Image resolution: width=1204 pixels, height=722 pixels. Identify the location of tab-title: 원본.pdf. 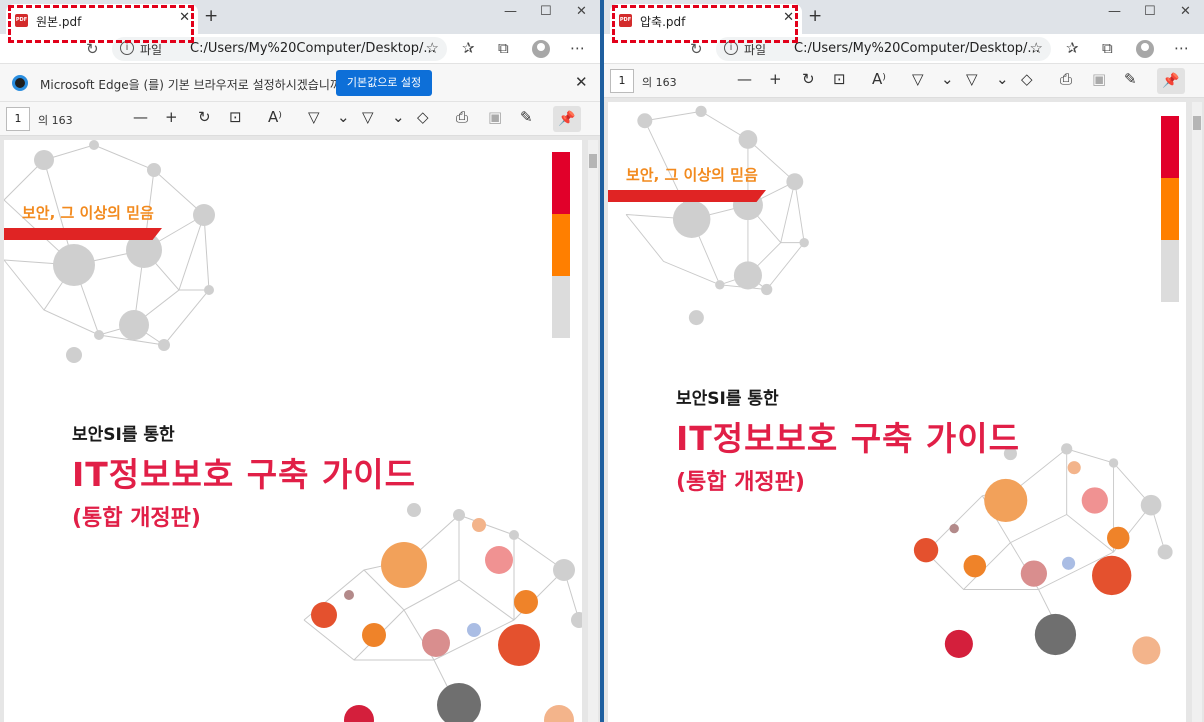
(59, 22).